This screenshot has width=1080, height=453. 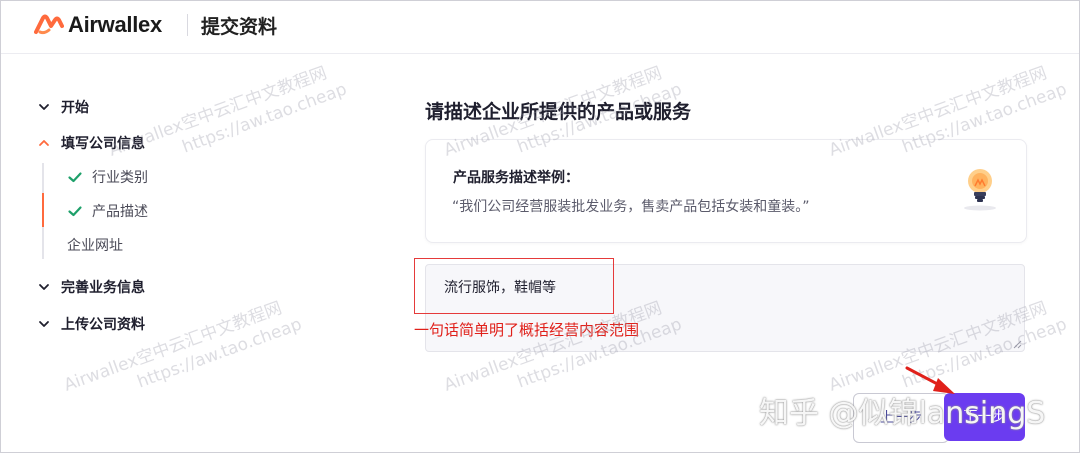 What do you see at coordinates (103, 288) in the screenshot?
I see `step-label: 完善业务信息` at bounding box center [103, 288].